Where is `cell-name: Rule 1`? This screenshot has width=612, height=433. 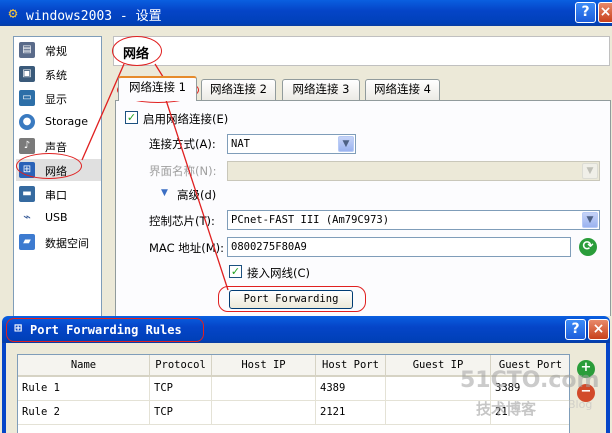
cell-name: Rule 1 is located at coordinates (84, 389).